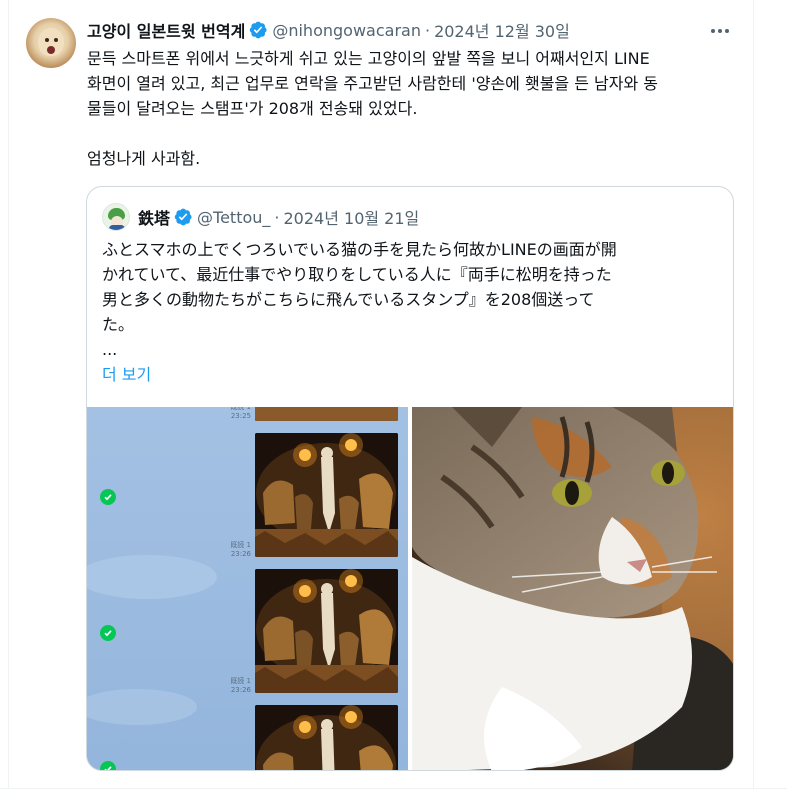 This screenshot has width=787, height=791. Describe the element at coordinates (234, 217) in the screenshot. I see `quoted-handle: @Tettou_` at that location.